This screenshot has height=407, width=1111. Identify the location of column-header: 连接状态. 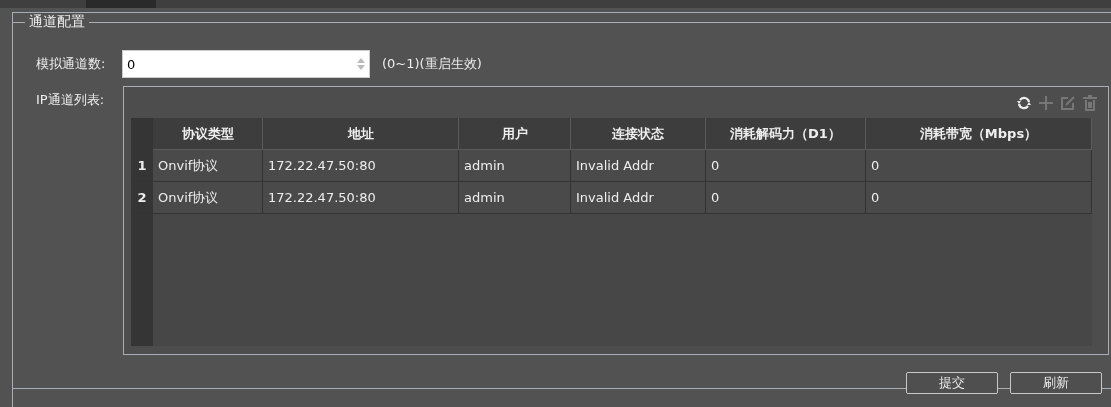
(638, 134).